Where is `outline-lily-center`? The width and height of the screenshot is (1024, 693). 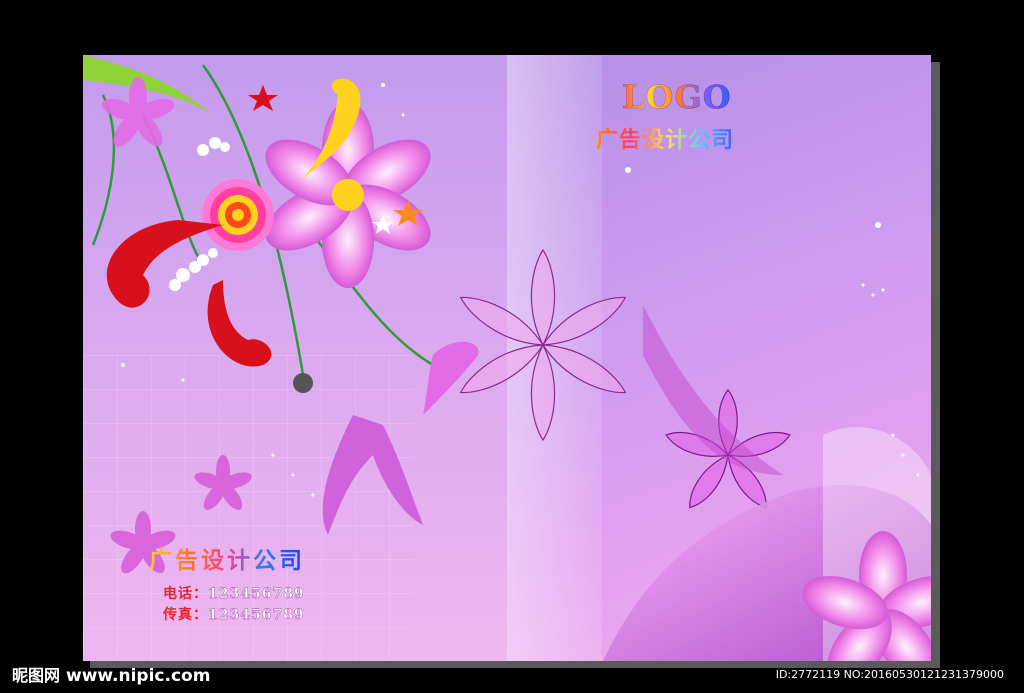
outline-lily-center is located at coordinates (543, 345).